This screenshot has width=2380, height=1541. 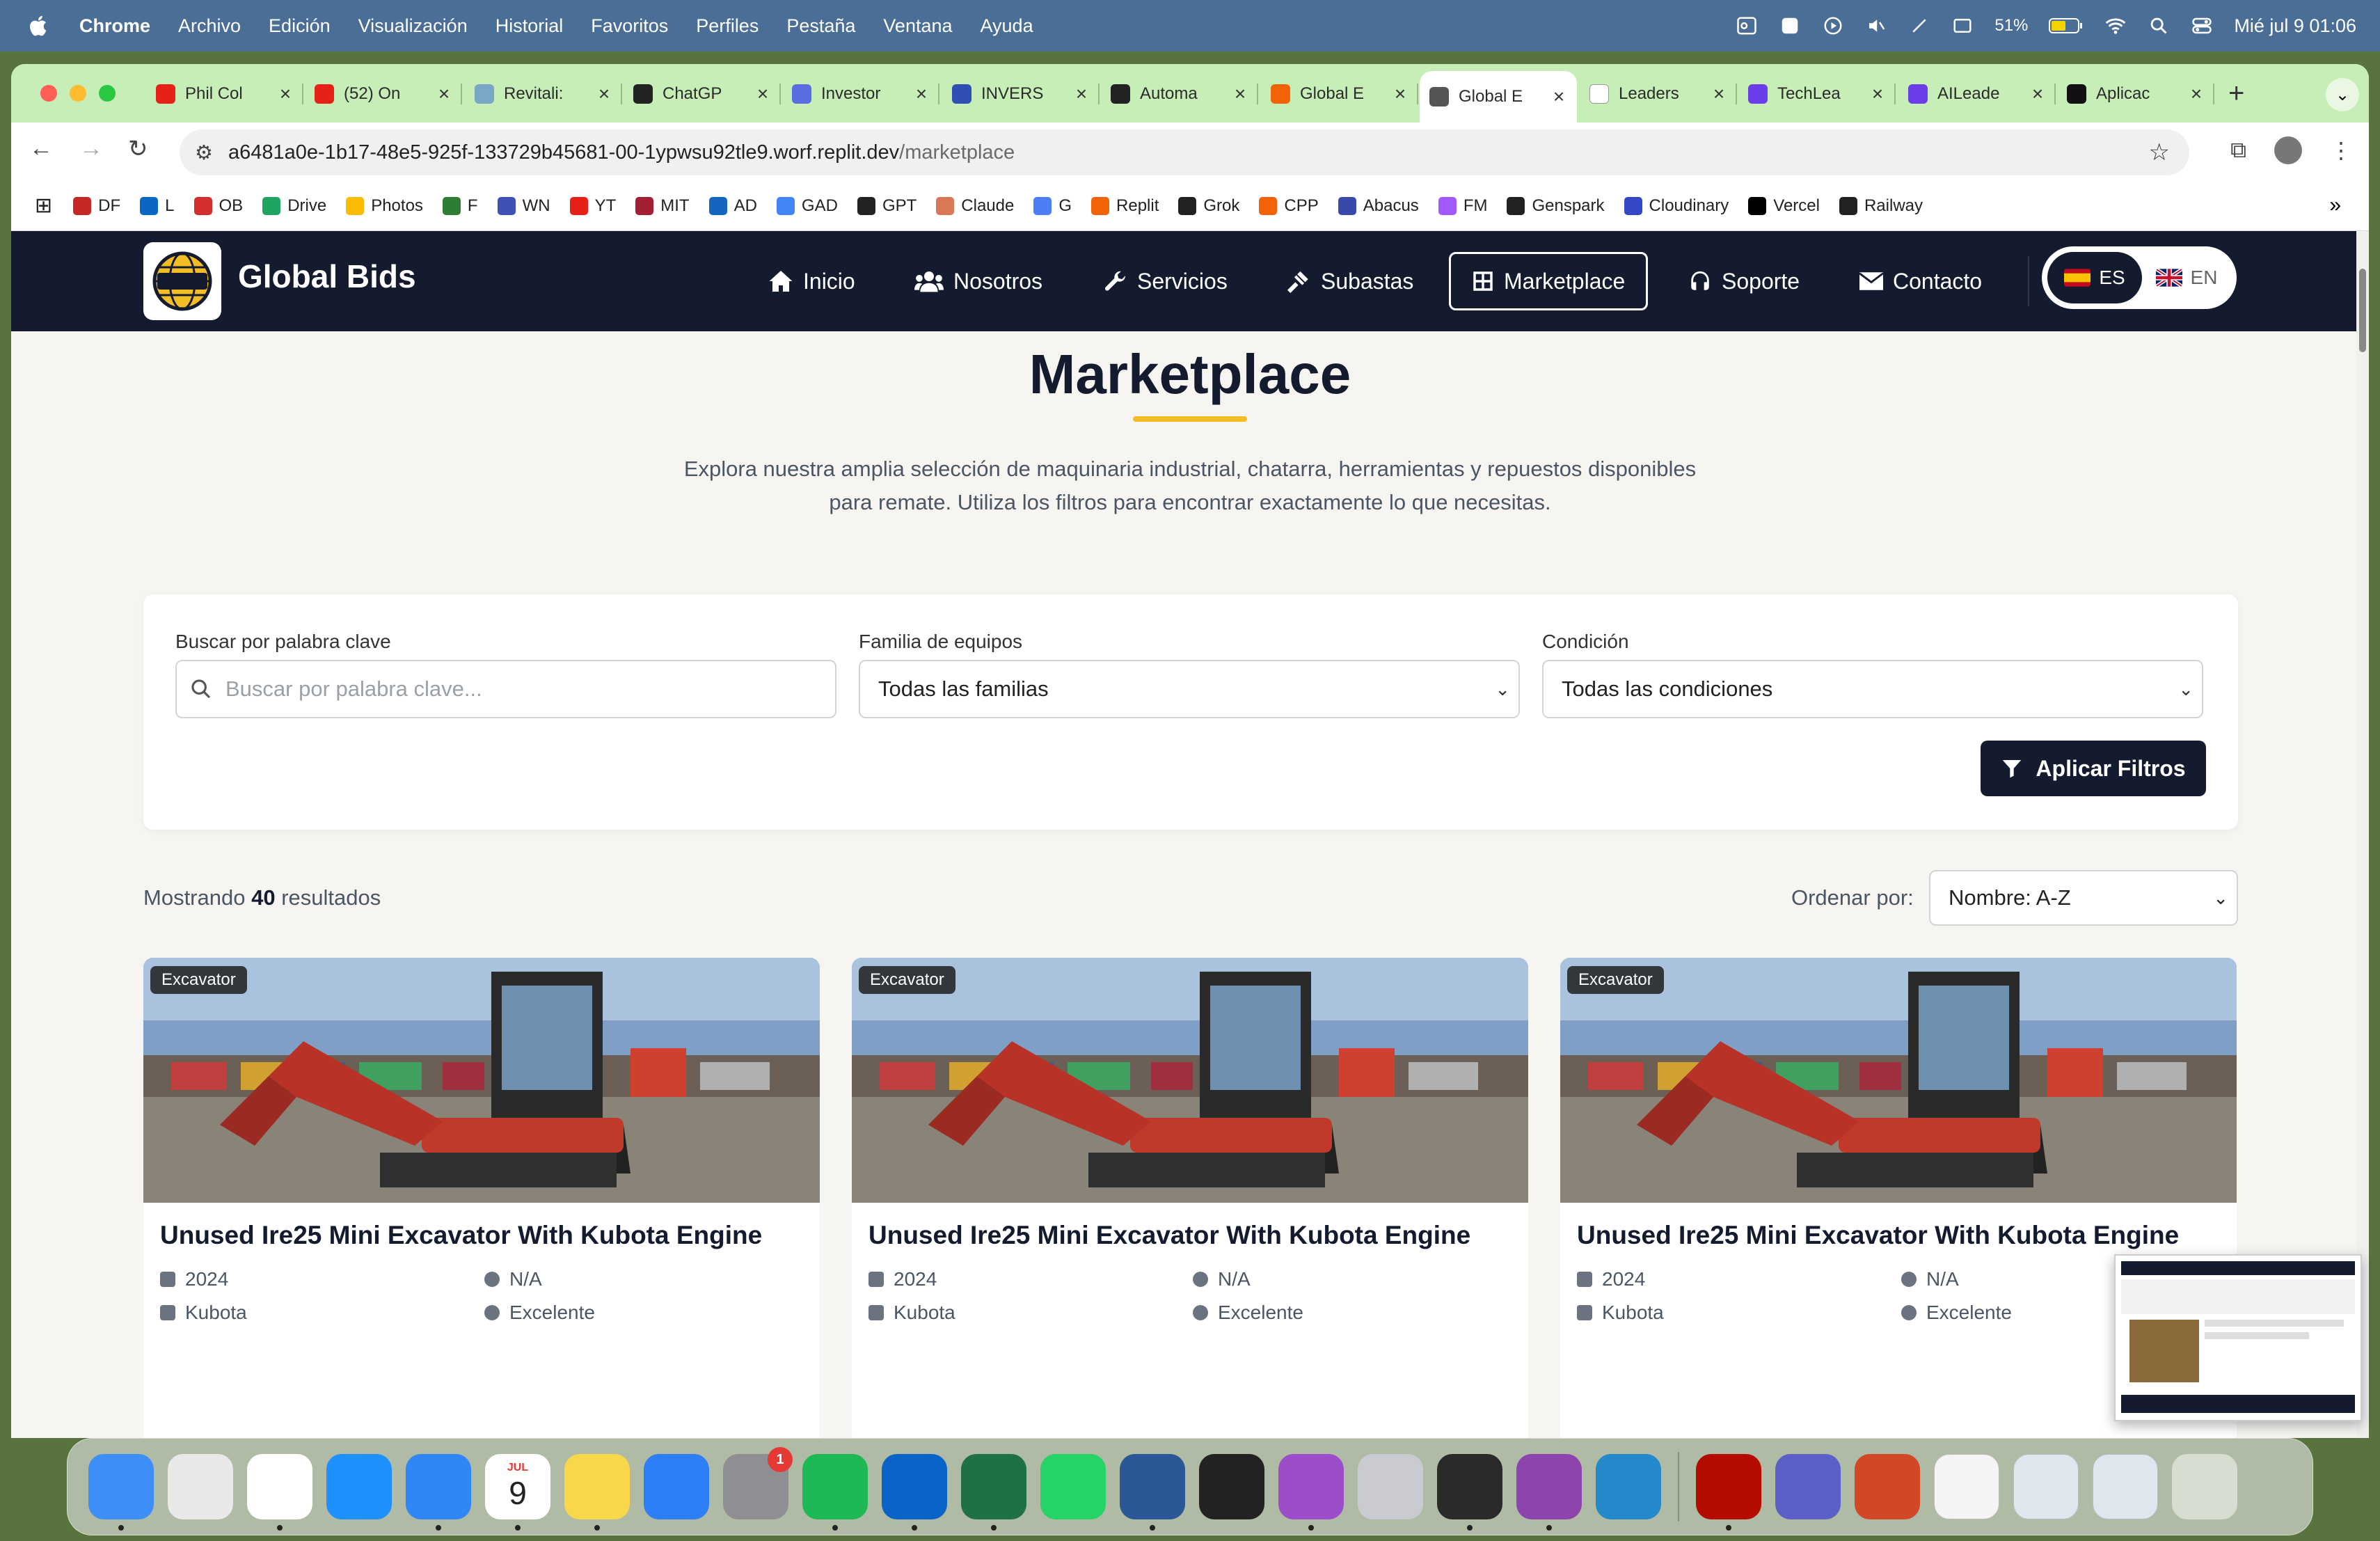 What do you see at coordinates (2186, 278) in the screenshot?
I see `lang-en-button: EN` at bounding box center [2186, 278].